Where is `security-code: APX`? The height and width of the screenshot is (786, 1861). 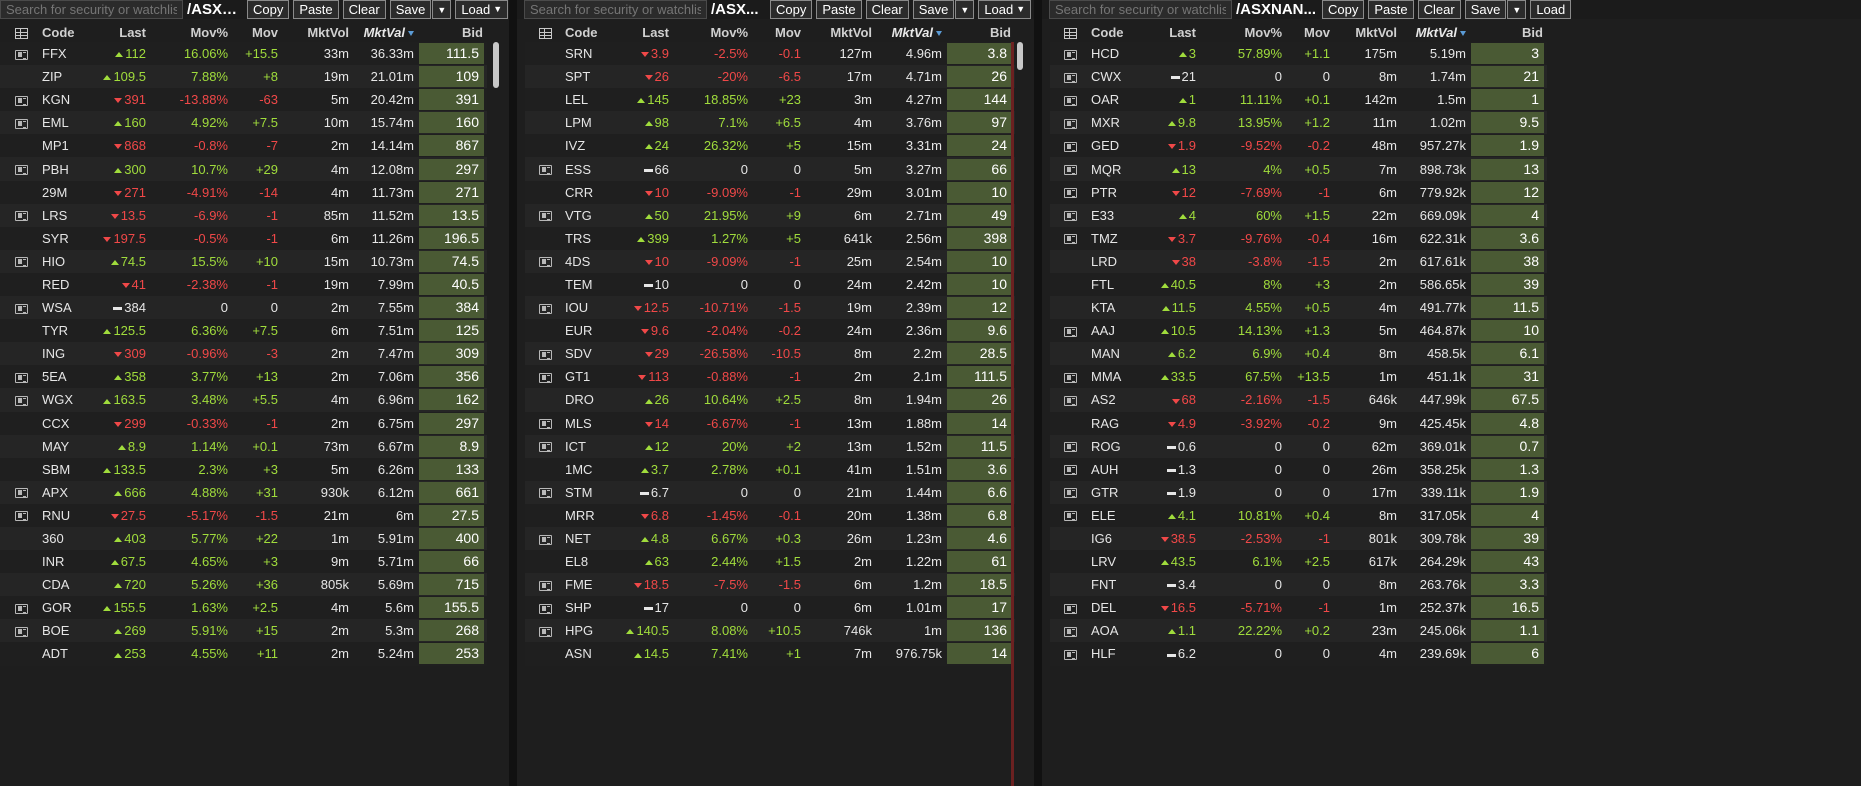
security-code: APX is located at coordinates (64, 492).